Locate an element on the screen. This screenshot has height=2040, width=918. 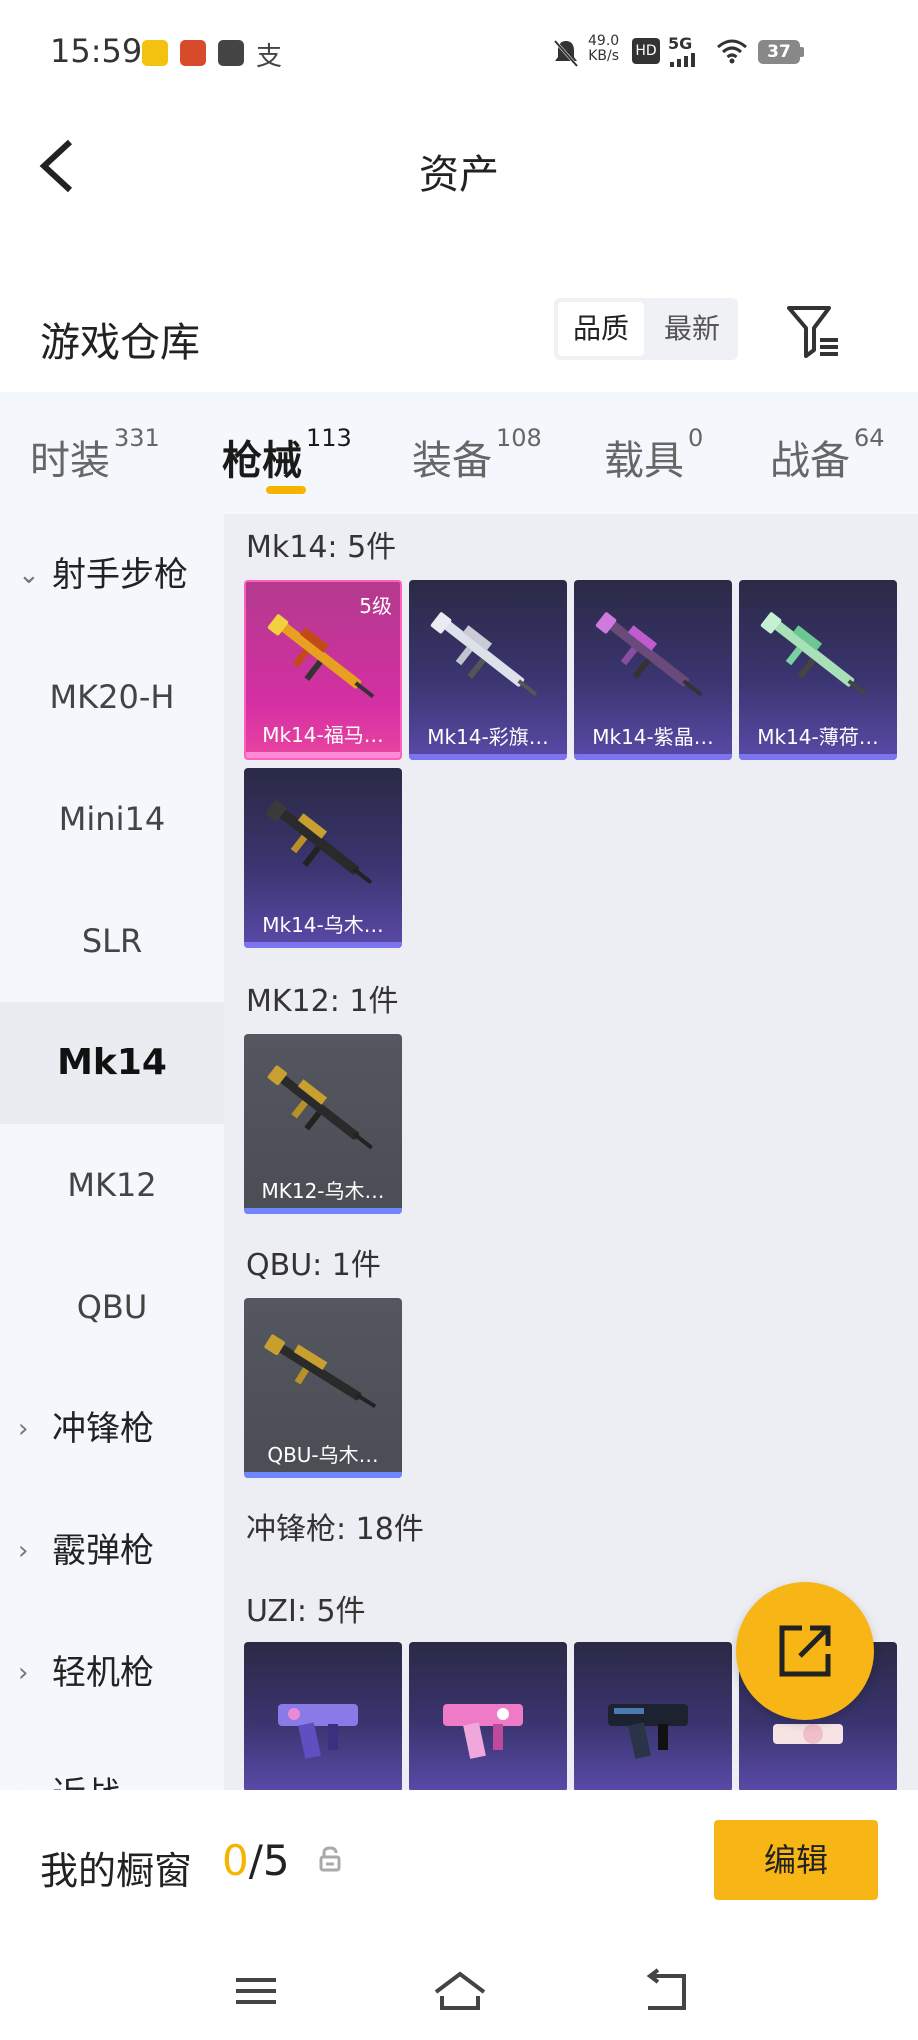
sidebar-group-marksman-rifle: ⌄ 射手步枪 is located at coordinates (112, 575).